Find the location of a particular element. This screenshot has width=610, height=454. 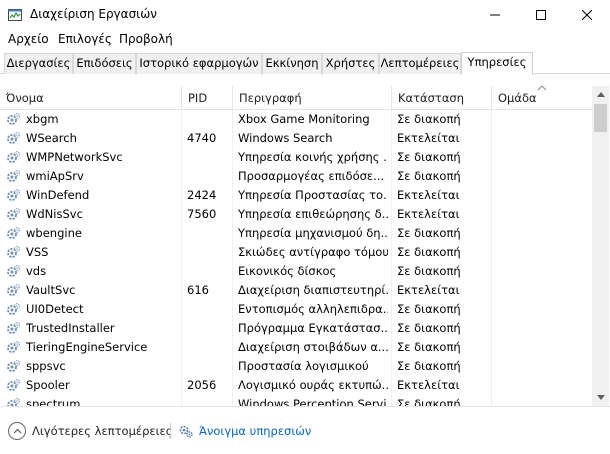

service-name: Spooler is located at coordinates (48, 385).